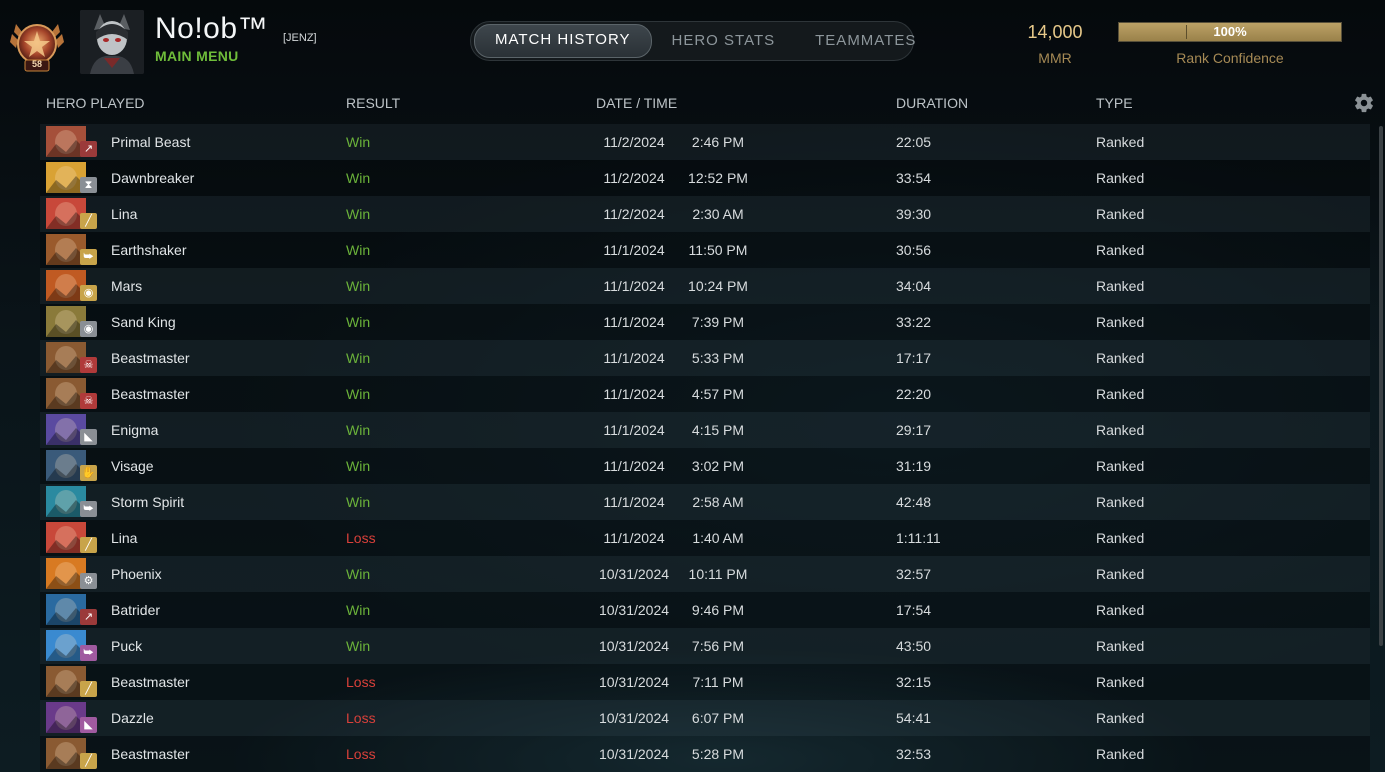 This screenshot has height=772, width=1385. Describe the element at coordinates (705, 466) in the screenshot. I see `match-row: ✋ Visage Win 11/1/2024 3:02 PM 31:19 Ranked` at that location.